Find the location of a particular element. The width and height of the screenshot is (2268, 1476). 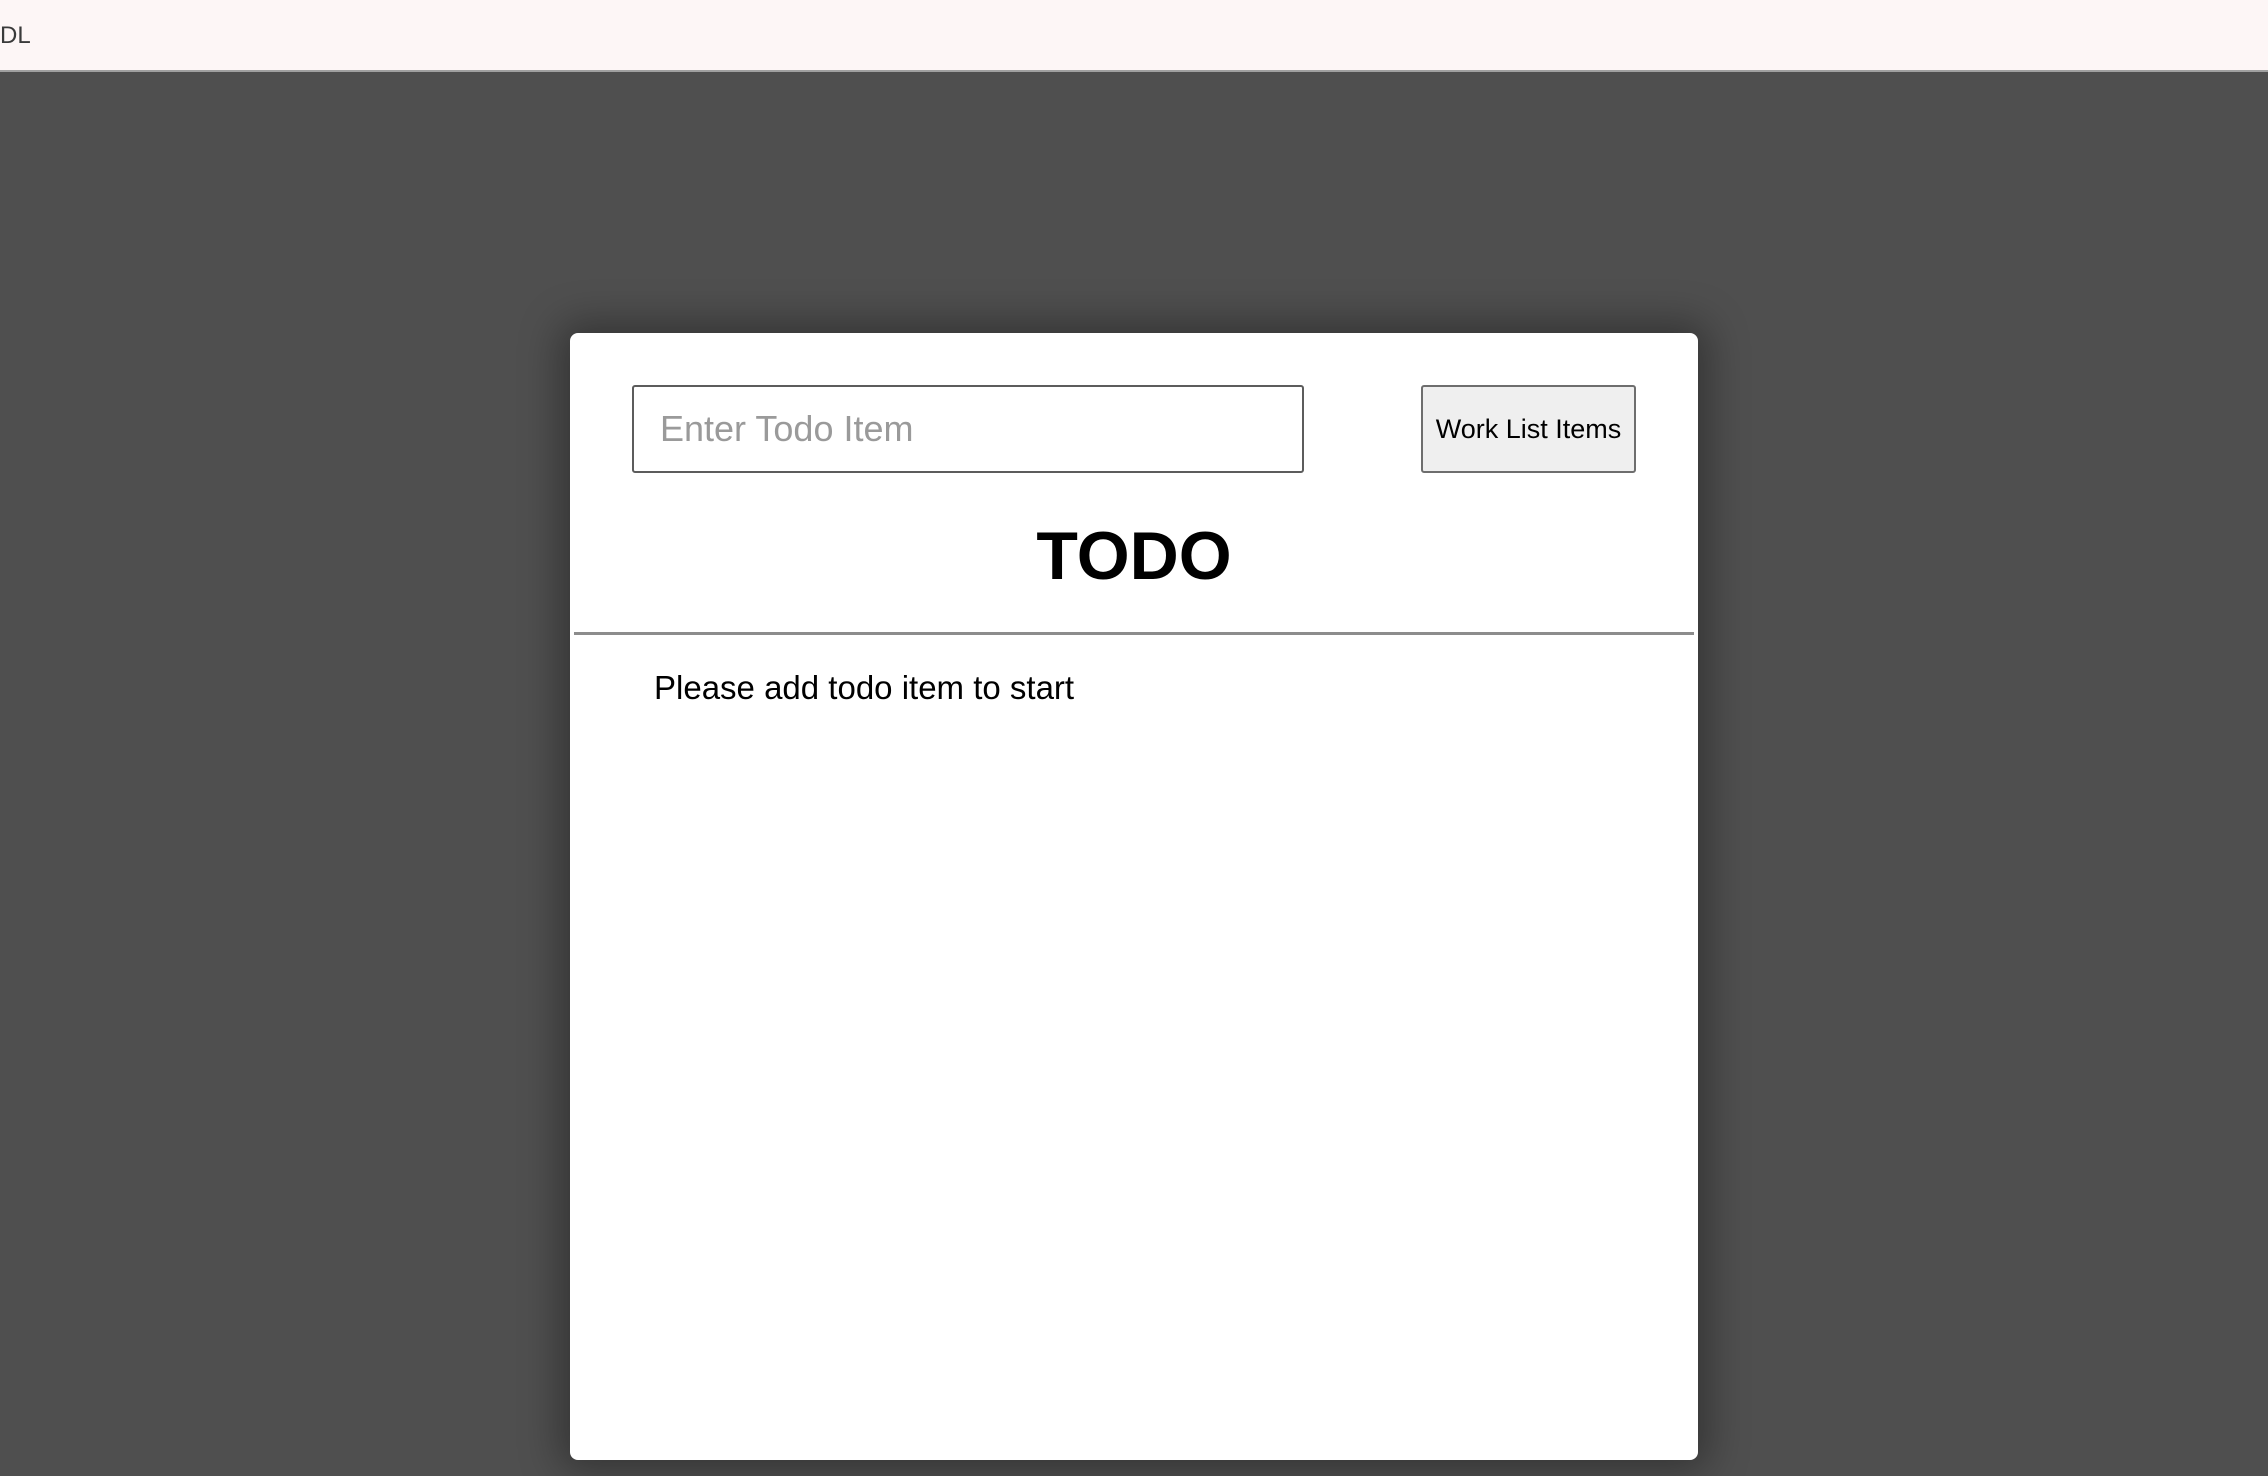

todo-item-input is located at coordinates (968, 429).